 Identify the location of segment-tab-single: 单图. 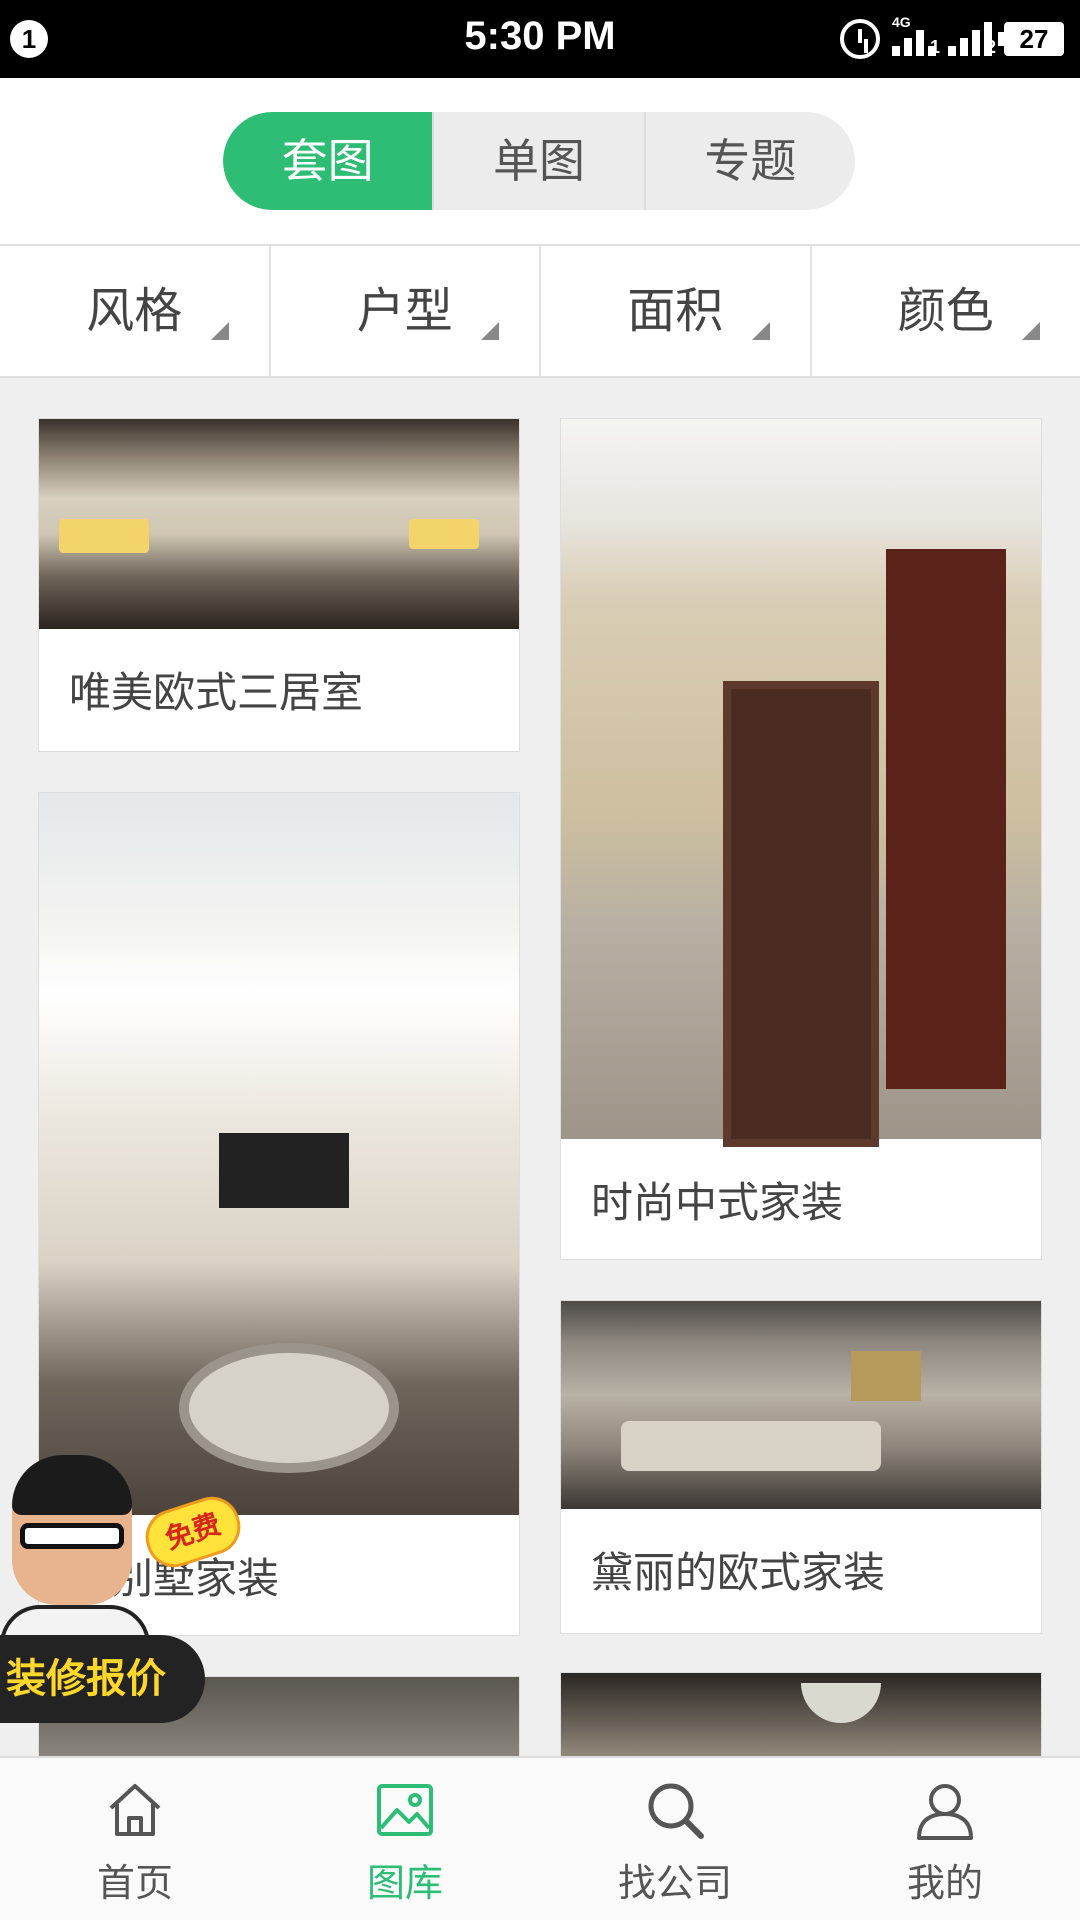
(537, 161).